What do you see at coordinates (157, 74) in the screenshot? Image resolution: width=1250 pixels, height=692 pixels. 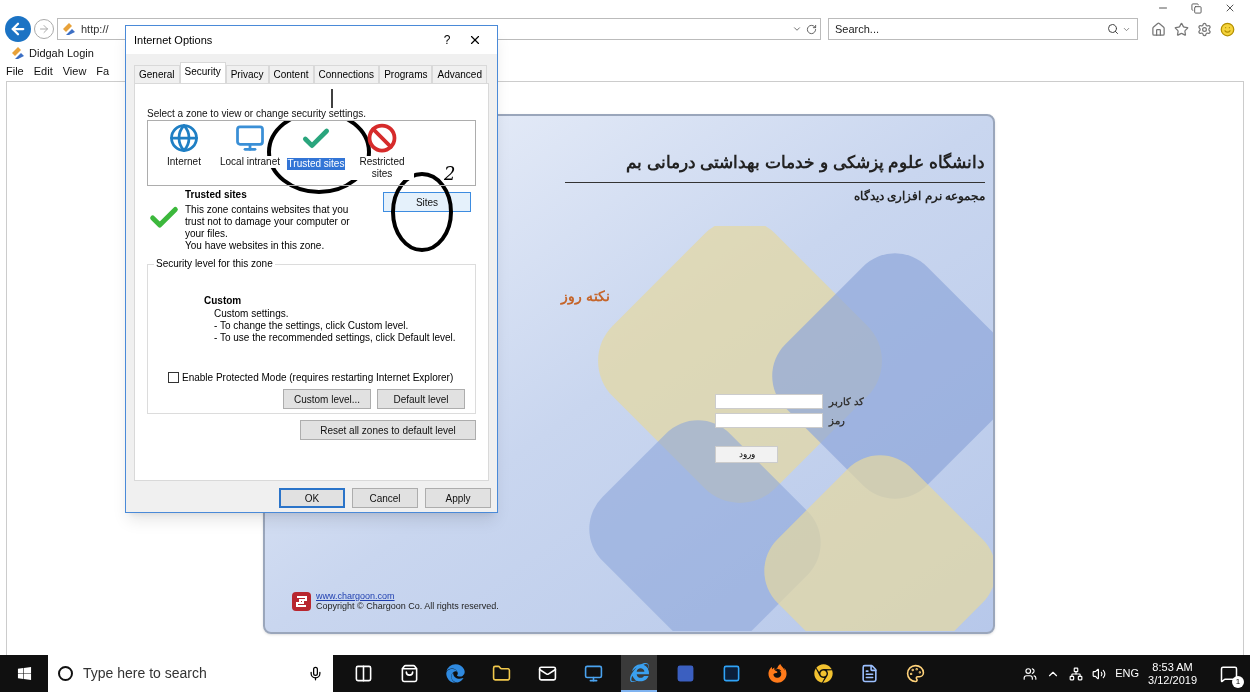 I see `dialog-tab: General` at bounding box center [157, 74].